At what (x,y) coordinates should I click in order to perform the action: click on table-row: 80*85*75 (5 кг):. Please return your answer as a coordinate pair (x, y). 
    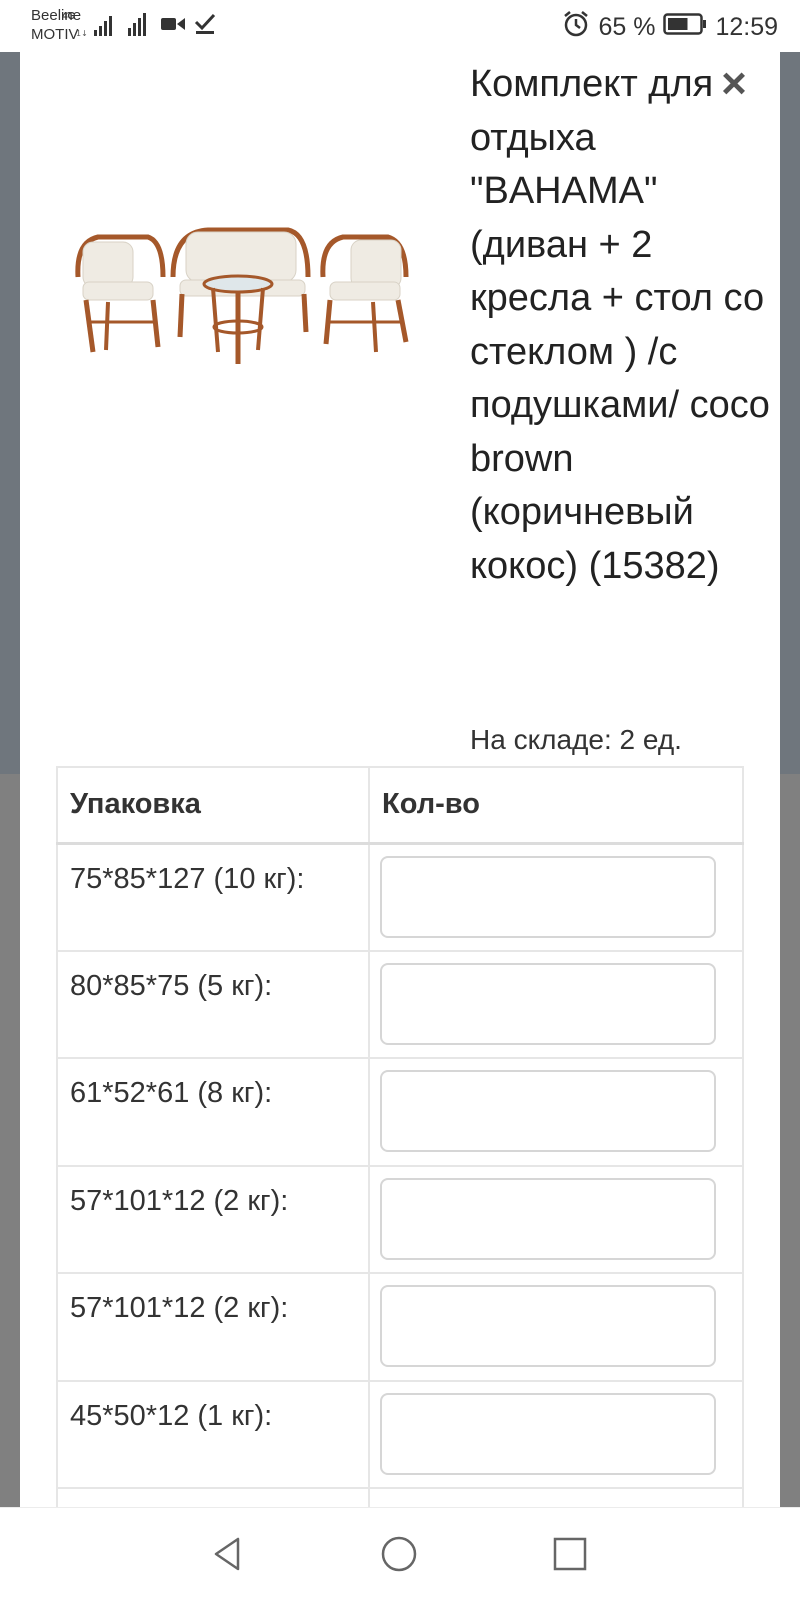
    Looking at the image, I should click on (400, 1004).